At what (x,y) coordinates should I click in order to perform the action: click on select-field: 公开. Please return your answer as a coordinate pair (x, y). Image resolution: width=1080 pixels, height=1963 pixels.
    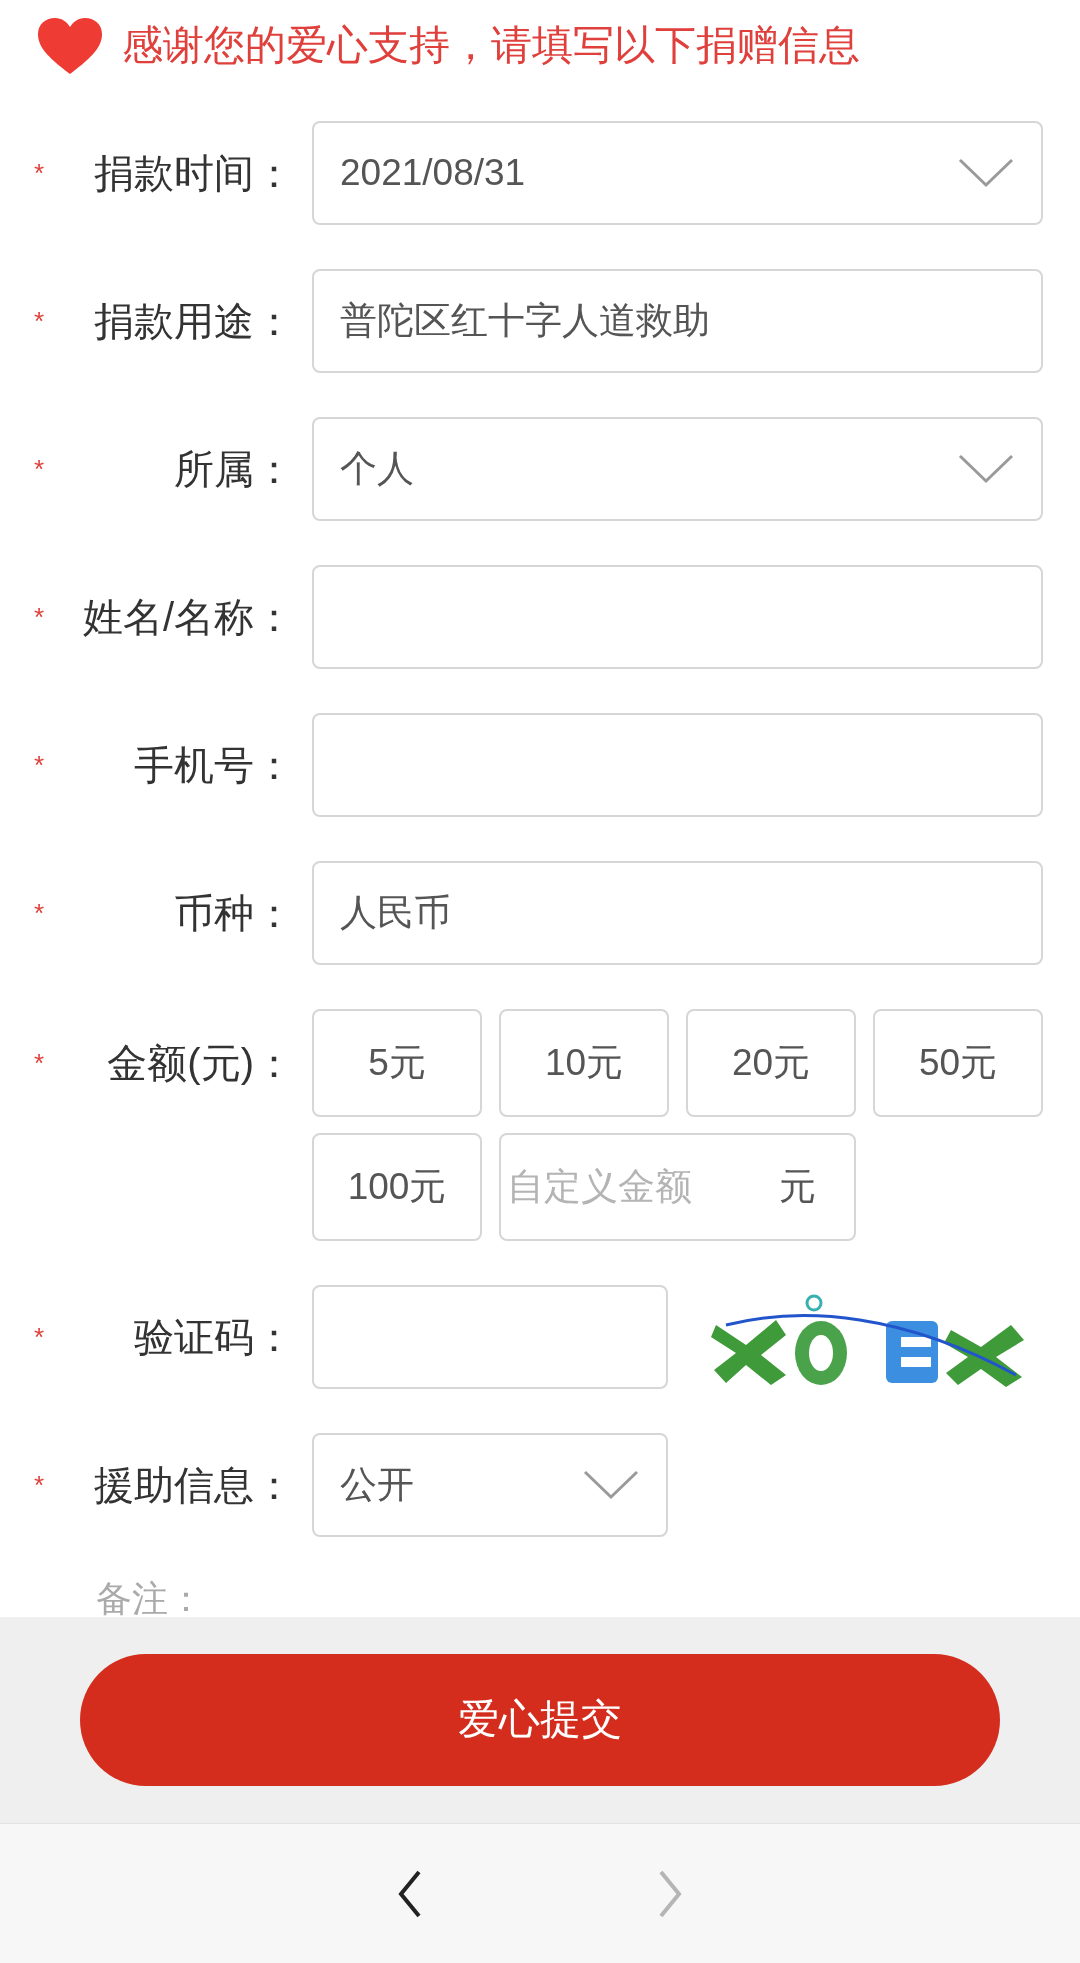
    Looking at the image, I should click on (490, 1485).